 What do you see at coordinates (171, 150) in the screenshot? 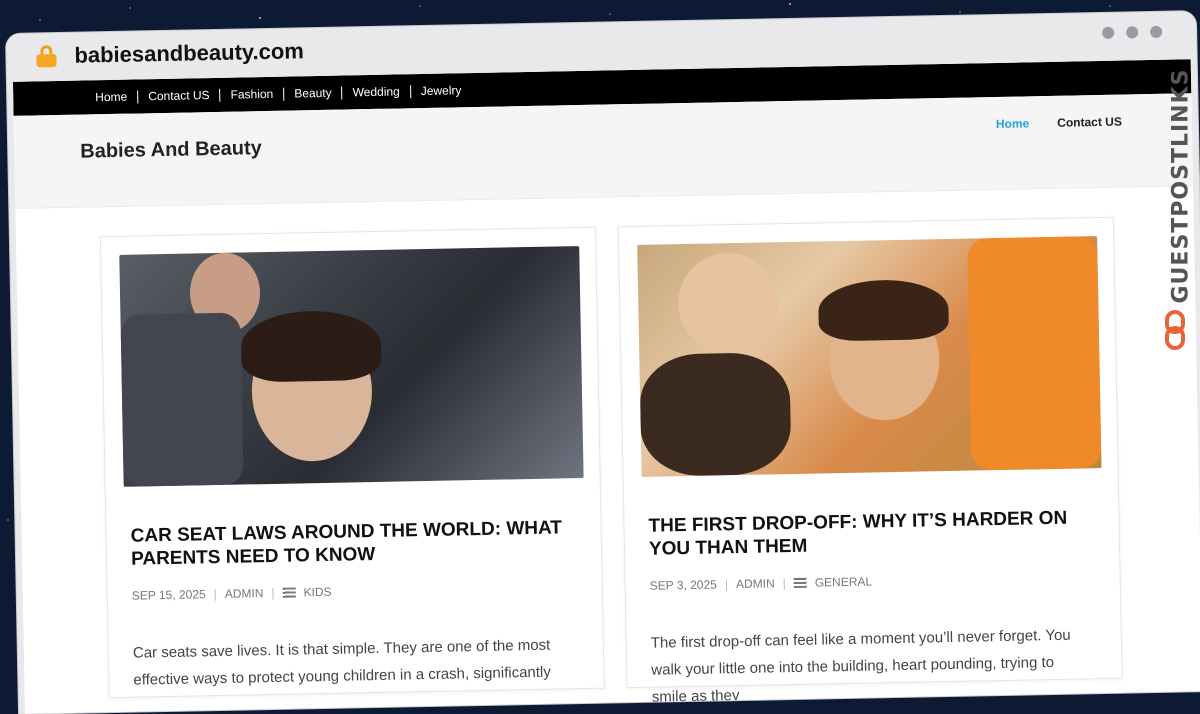
I see `site-title: Babies And Beauty` at bounding box center [171, 150].